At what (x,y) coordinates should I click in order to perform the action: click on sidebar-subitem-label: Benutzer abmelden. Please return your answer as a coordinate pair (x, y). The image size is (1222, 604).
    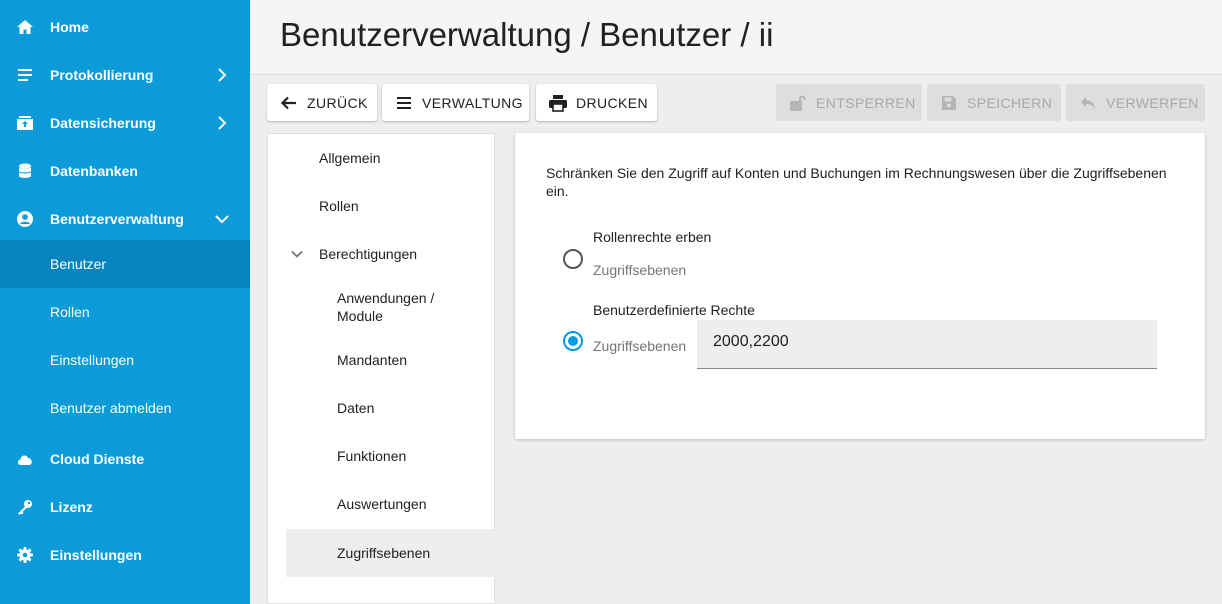
    Looking at the image, I should click on (111, 408).